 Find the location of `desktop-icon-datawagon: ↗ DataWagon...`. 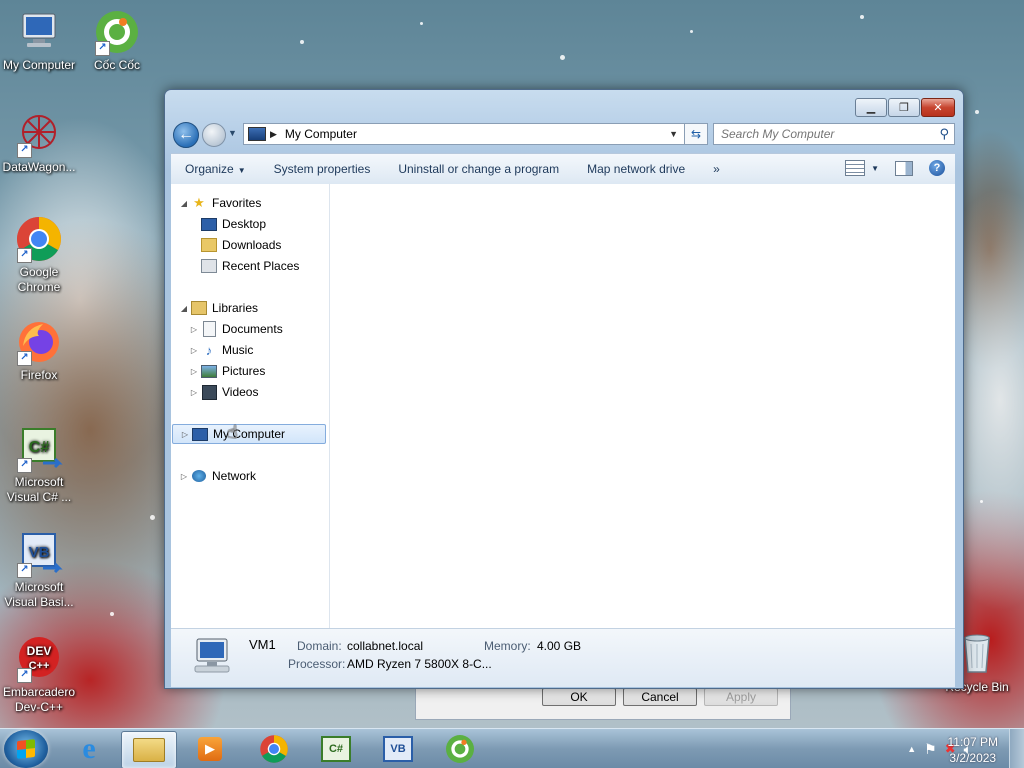

desktop-icon-datawagon: ↗ DataWagon... is located at coordinates (39, 142).